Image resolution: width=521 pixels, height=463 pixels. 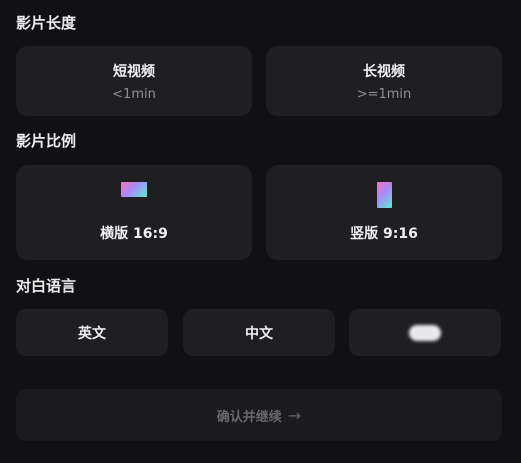 I want to click on short-video-option: 短视频 <1min, so click(x=134, y=81).